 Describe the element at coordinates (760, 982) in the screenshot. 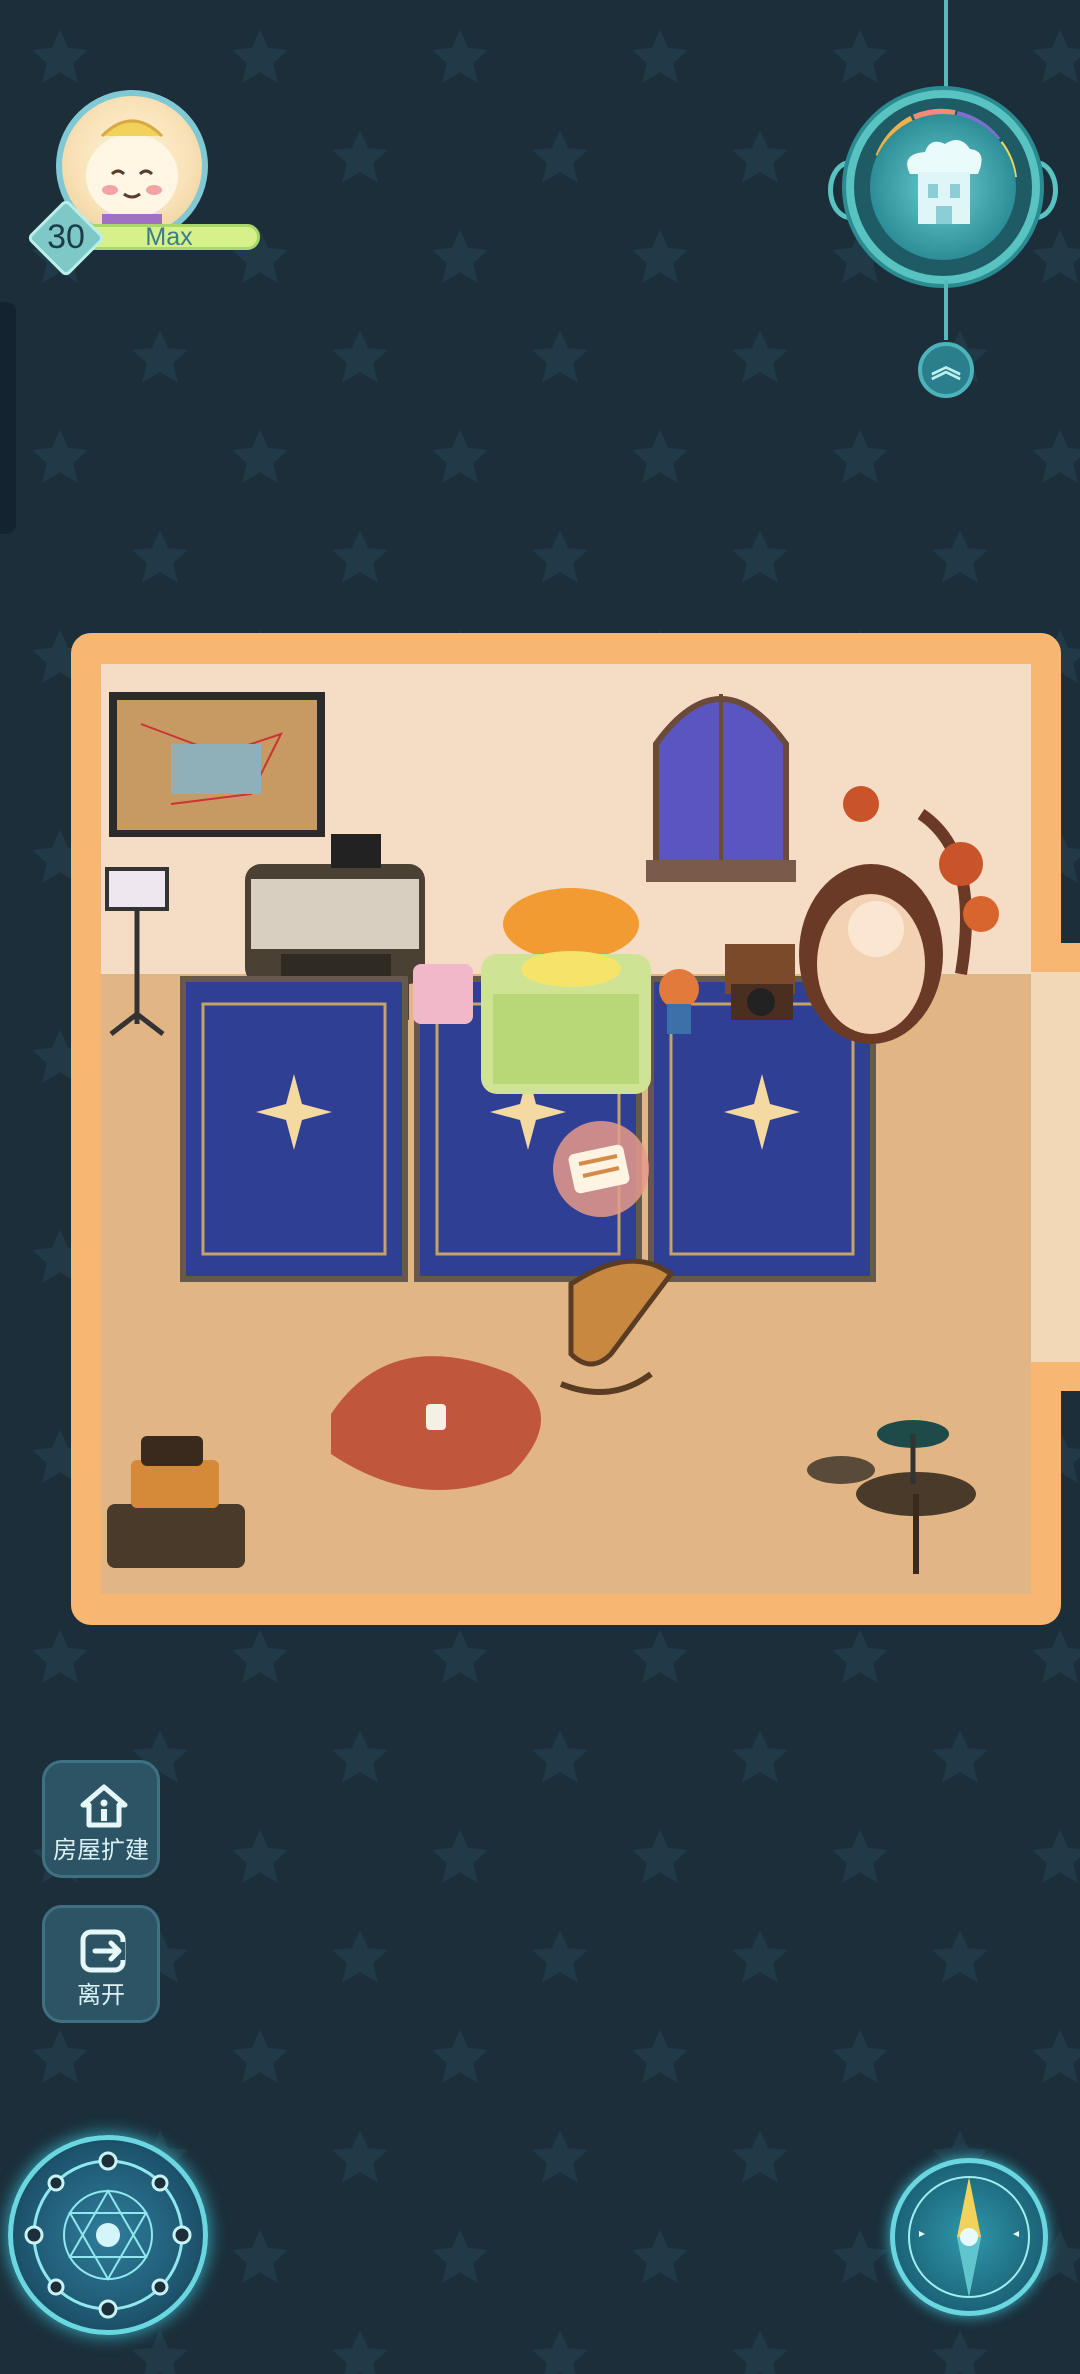

I see `record-player` at that location.